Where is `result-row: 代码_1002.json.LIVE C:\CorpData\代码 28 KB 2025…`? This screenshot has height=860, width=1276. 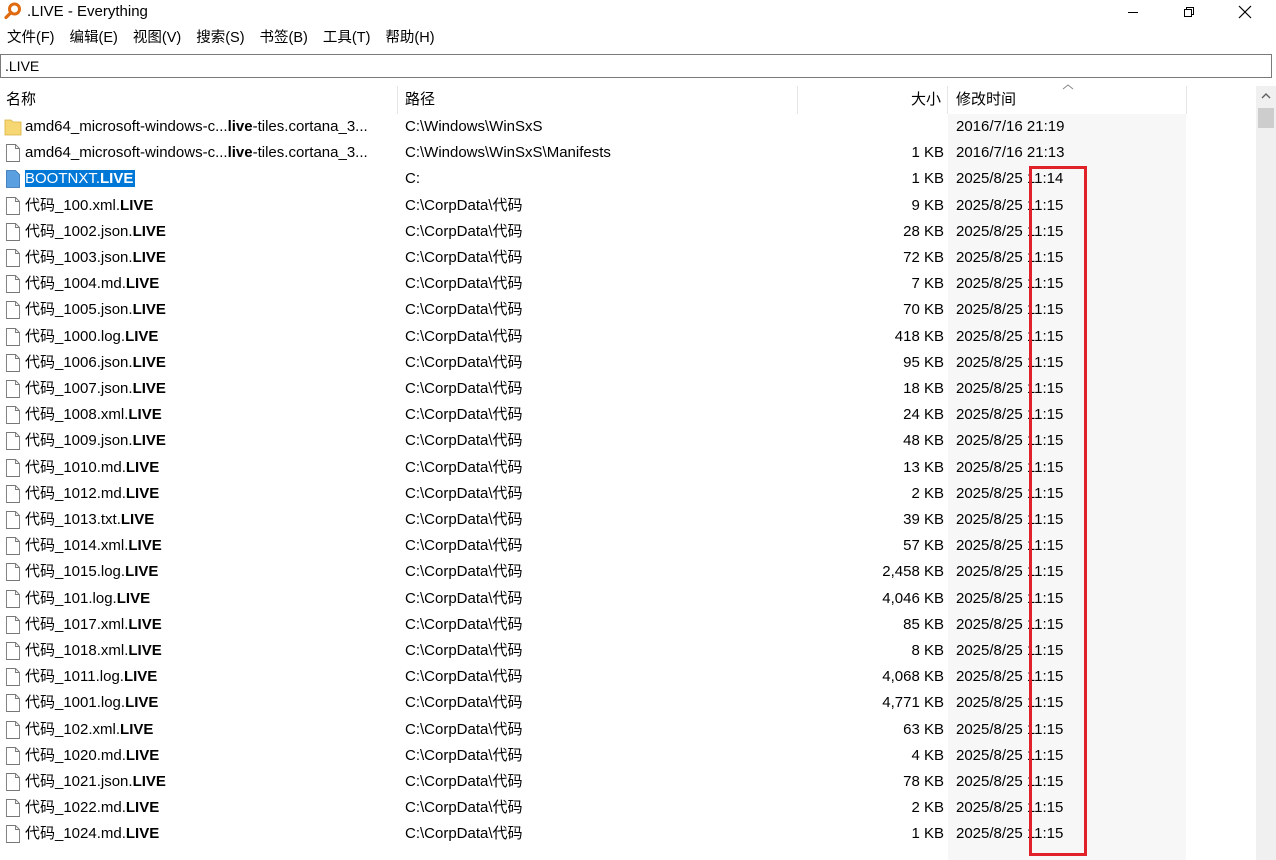 result-row: 代码_1002.json.LIVE C:\CorpData\代码 28 KB 2025… is located at coordinates (628, 232).